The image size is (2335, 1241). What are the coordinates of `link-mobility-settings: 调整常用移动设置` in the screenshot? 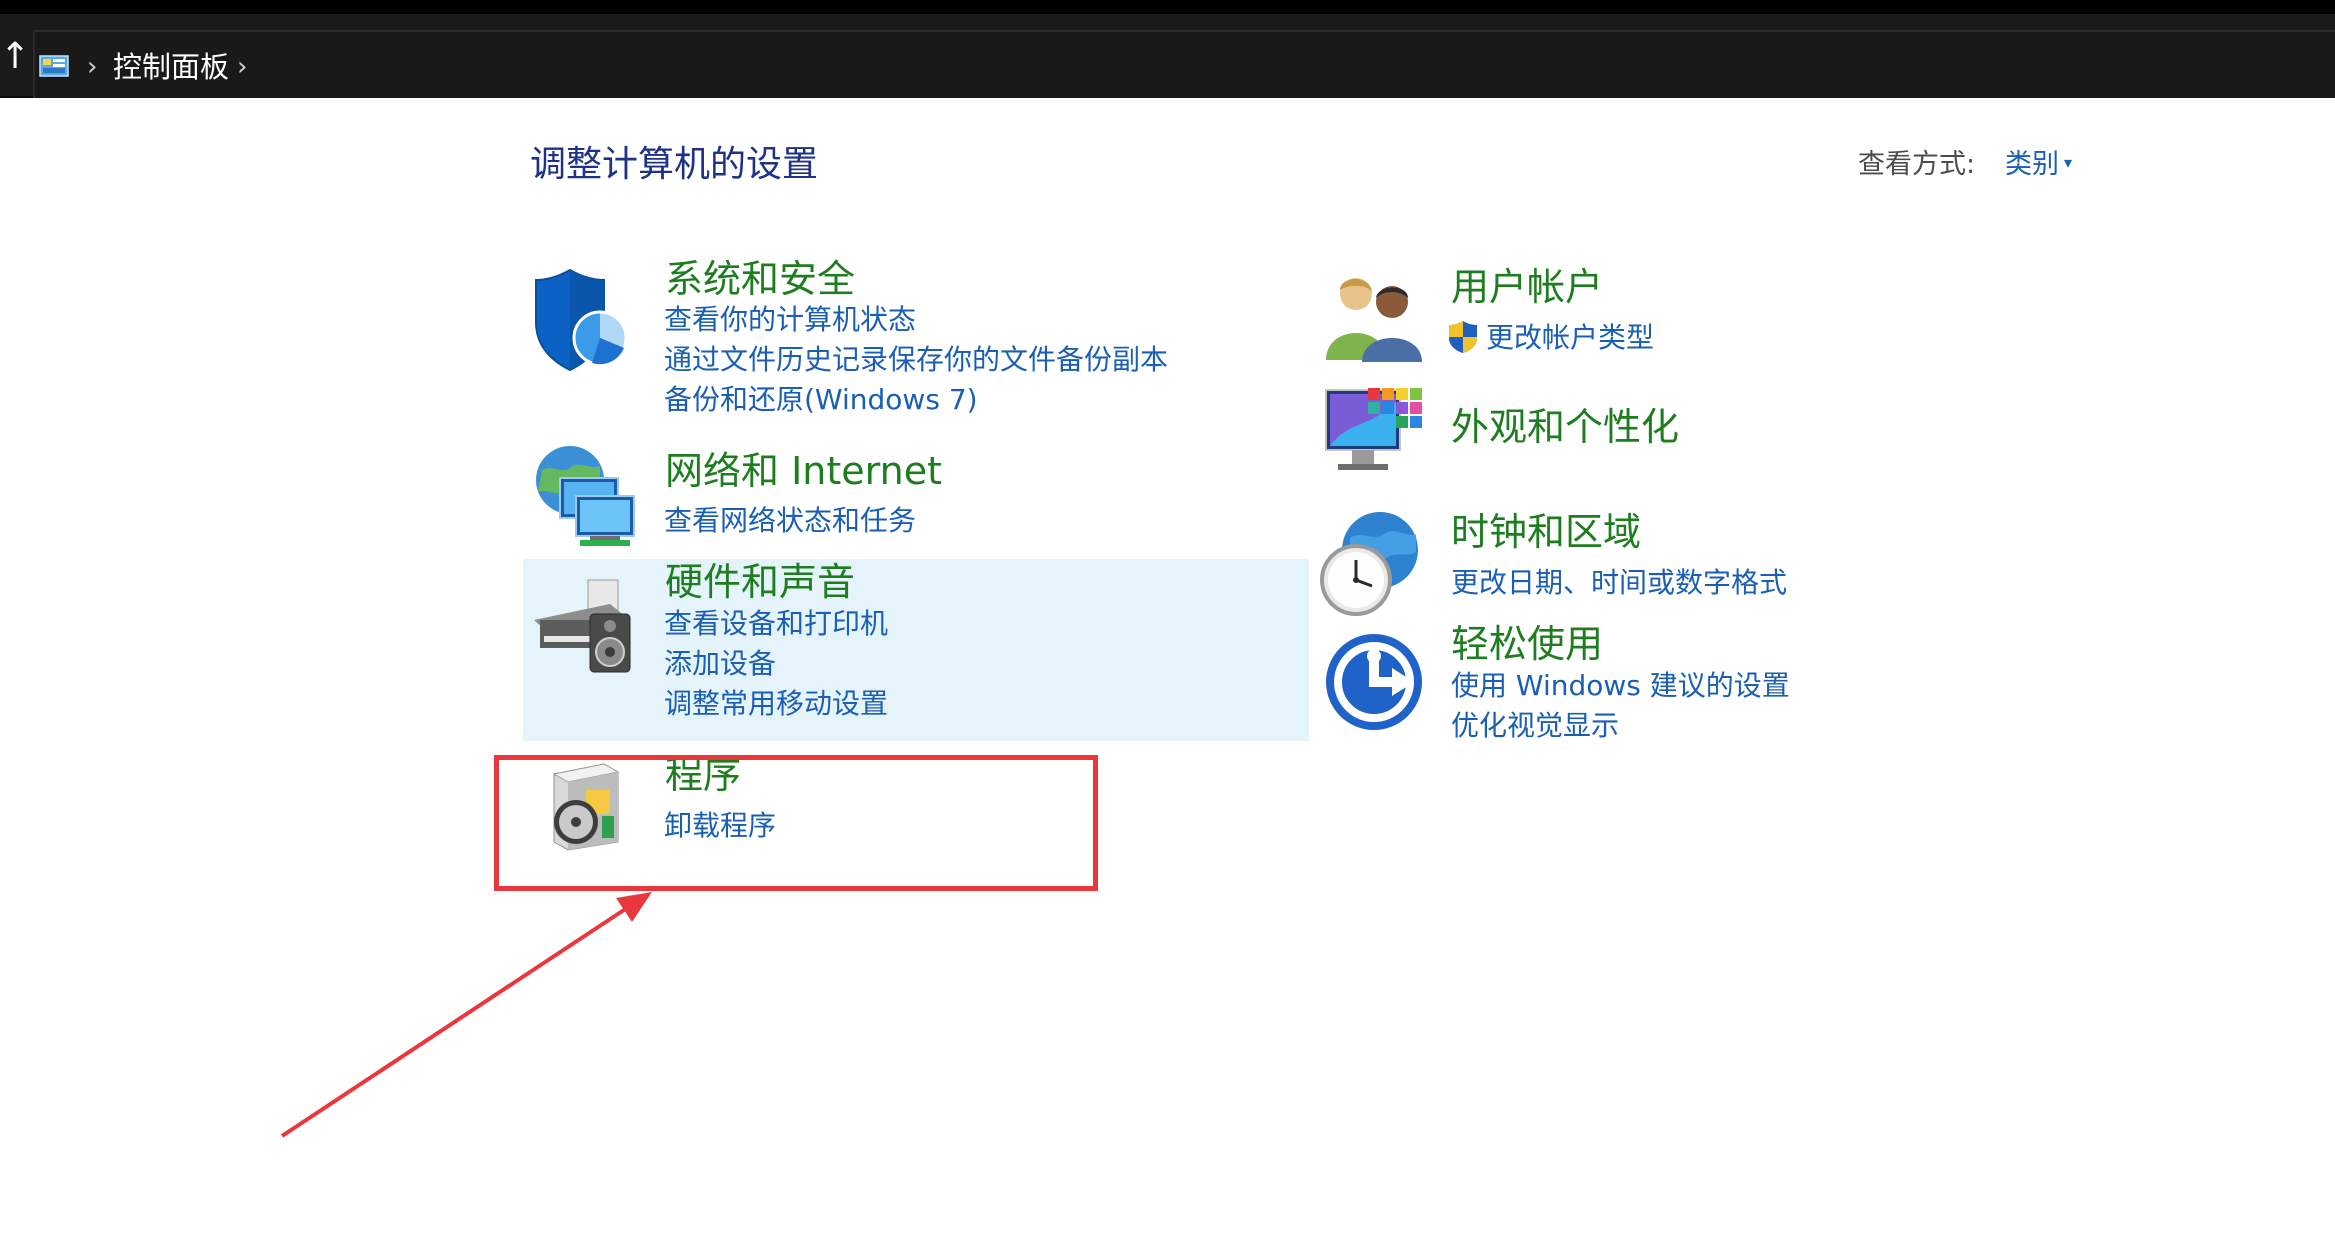 It's located at (776, 704).